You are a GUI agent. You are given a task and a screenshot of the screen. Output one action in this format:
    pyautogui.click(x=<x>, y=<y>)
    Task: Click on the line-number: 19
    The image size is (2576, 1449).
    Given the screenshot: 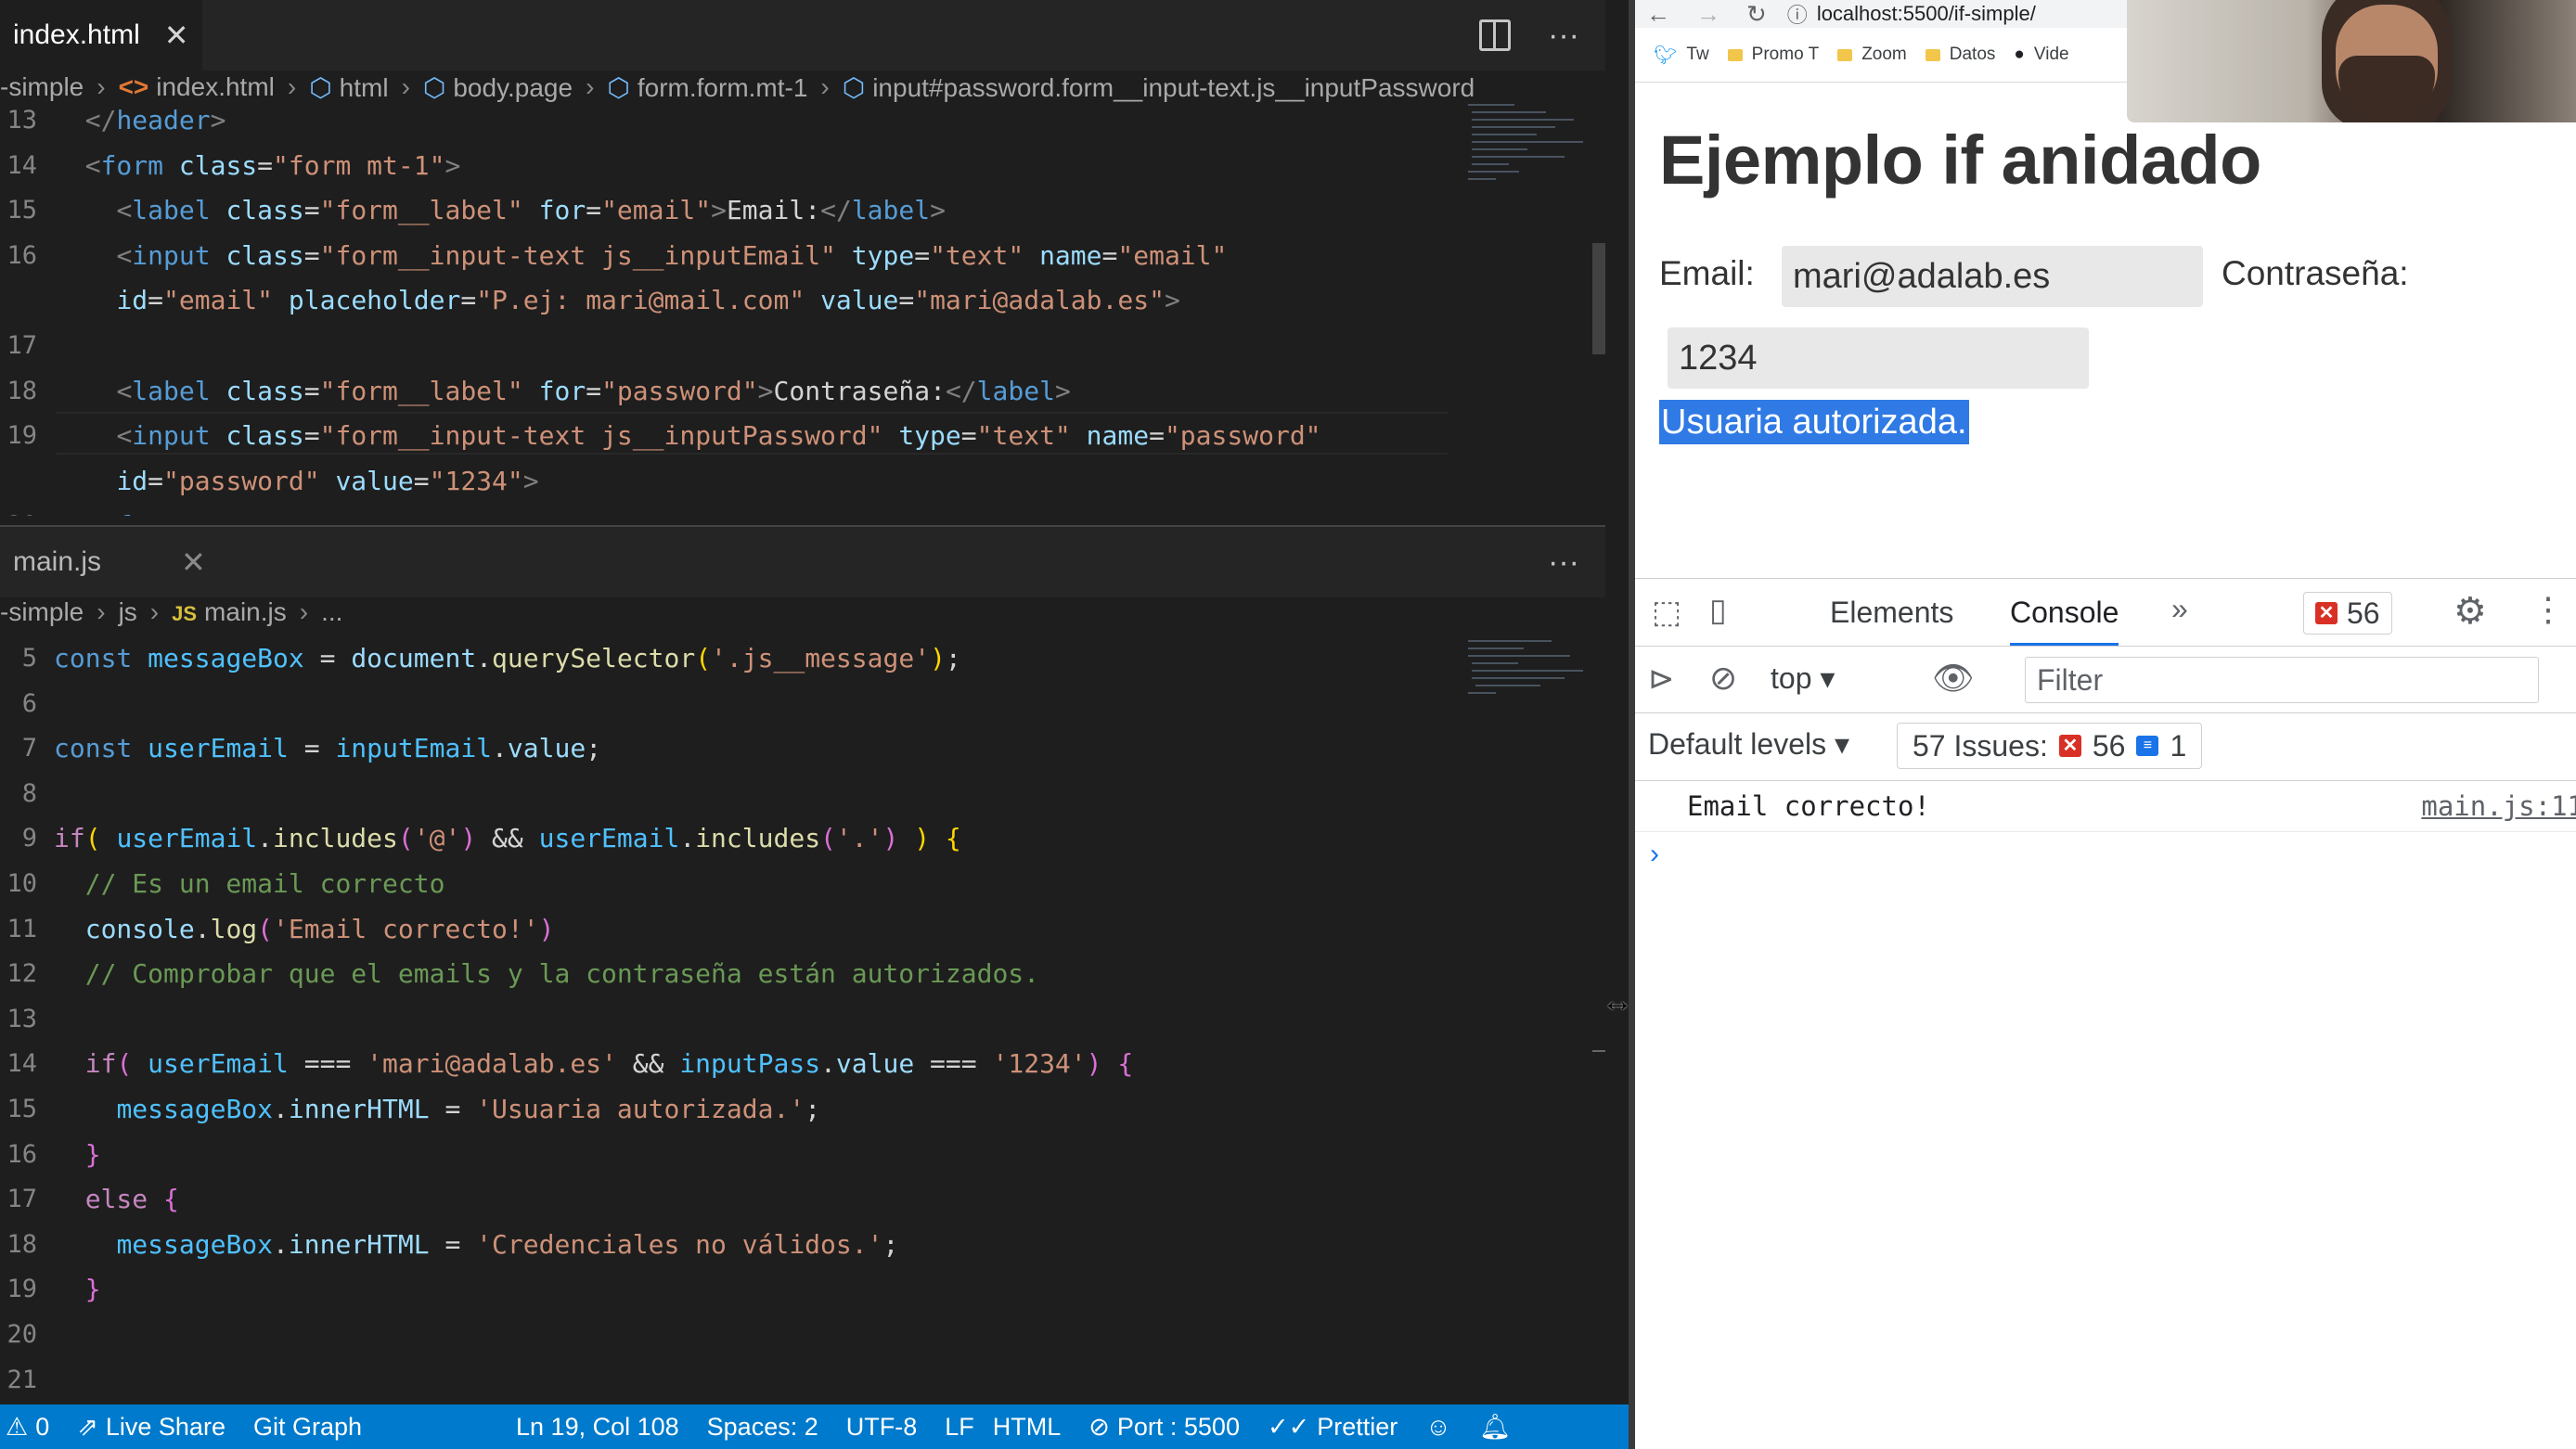 What is the action you would take?
    pyautogui.click(x=22, y=1289)
    